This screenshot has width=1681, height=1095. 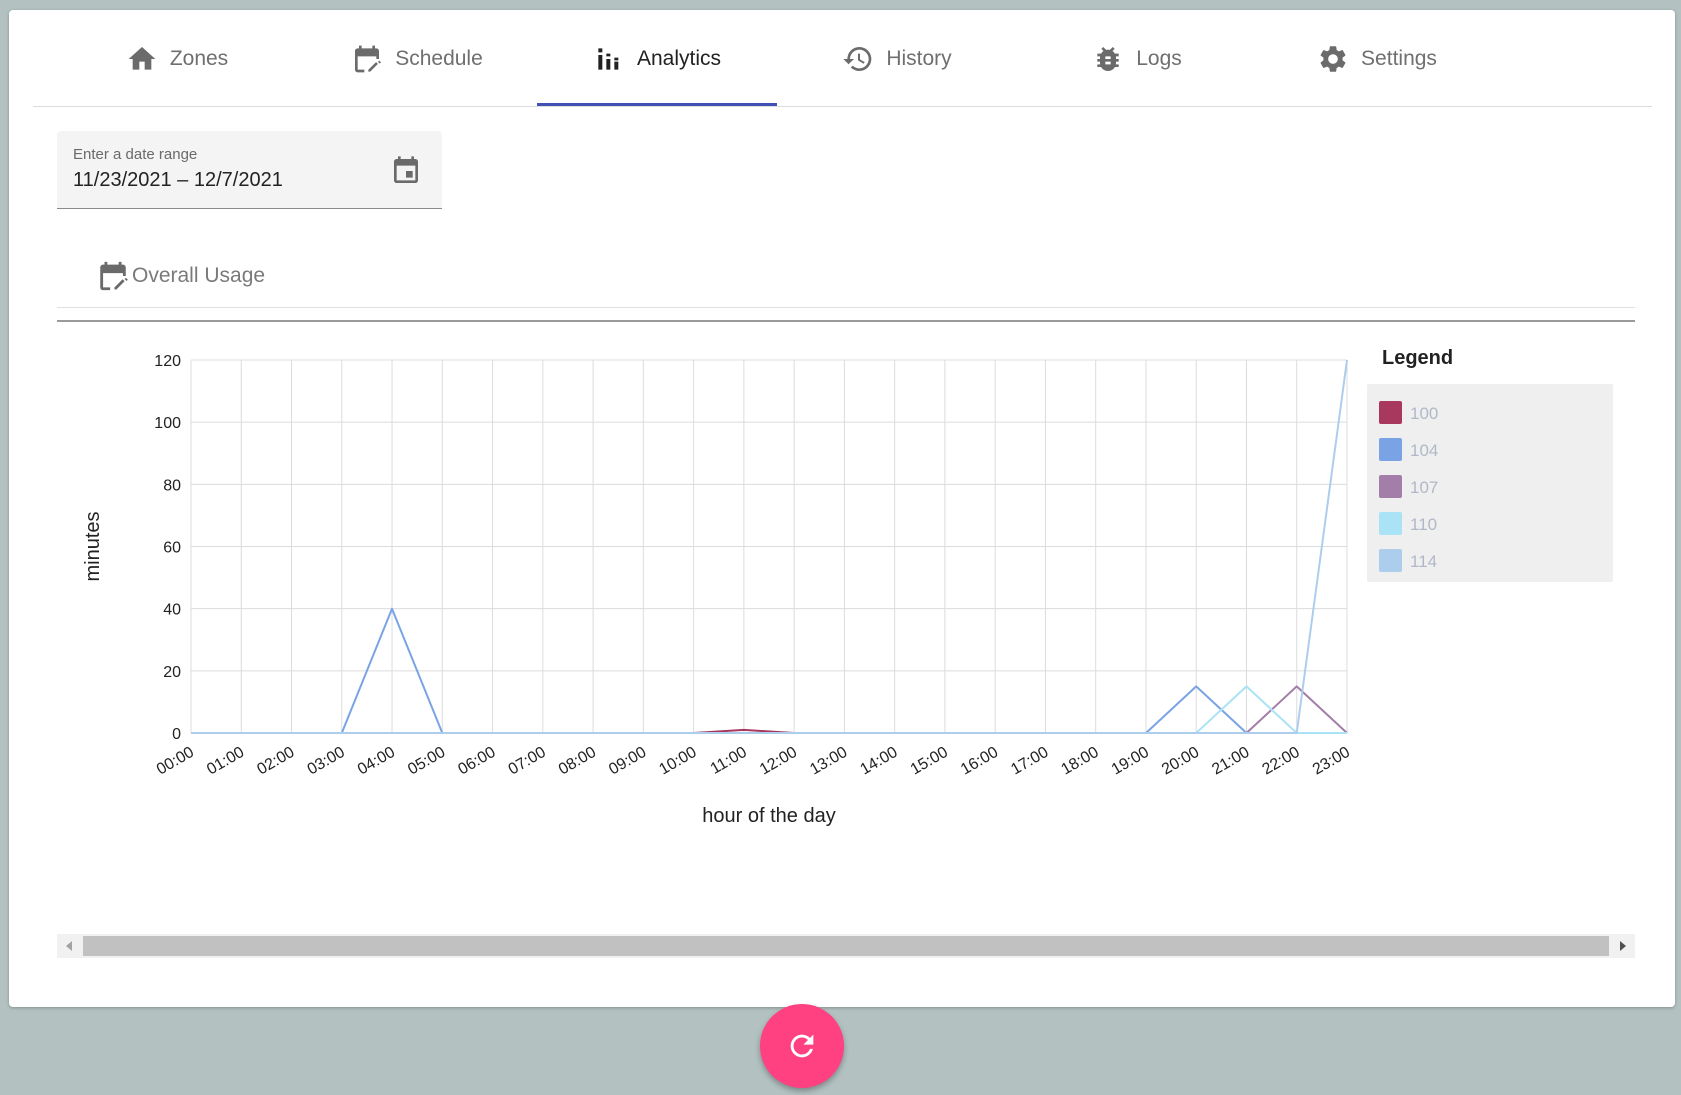 What do you see at coordinates (1424, 487) in the screenshot?
I see `legend-label: 107` at bounding box center [1424, 487].